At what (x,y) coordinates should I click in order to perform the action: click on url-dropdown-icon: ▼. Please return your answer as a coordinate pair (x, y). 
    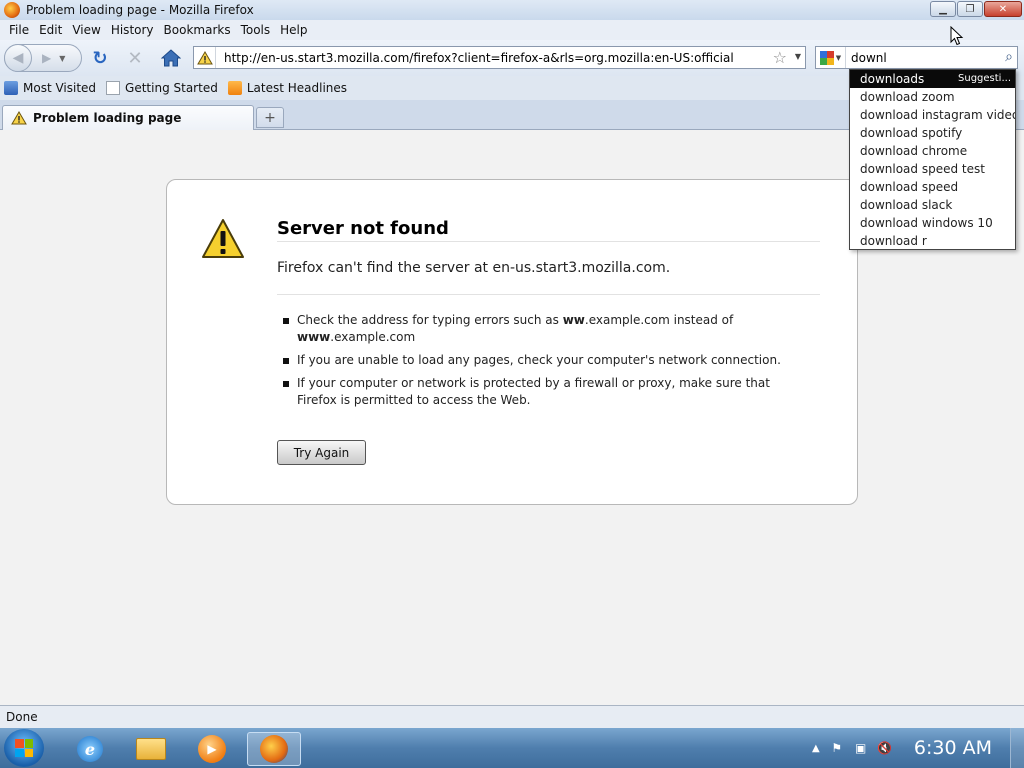
    Looking at the image, I should click on (798, 56).